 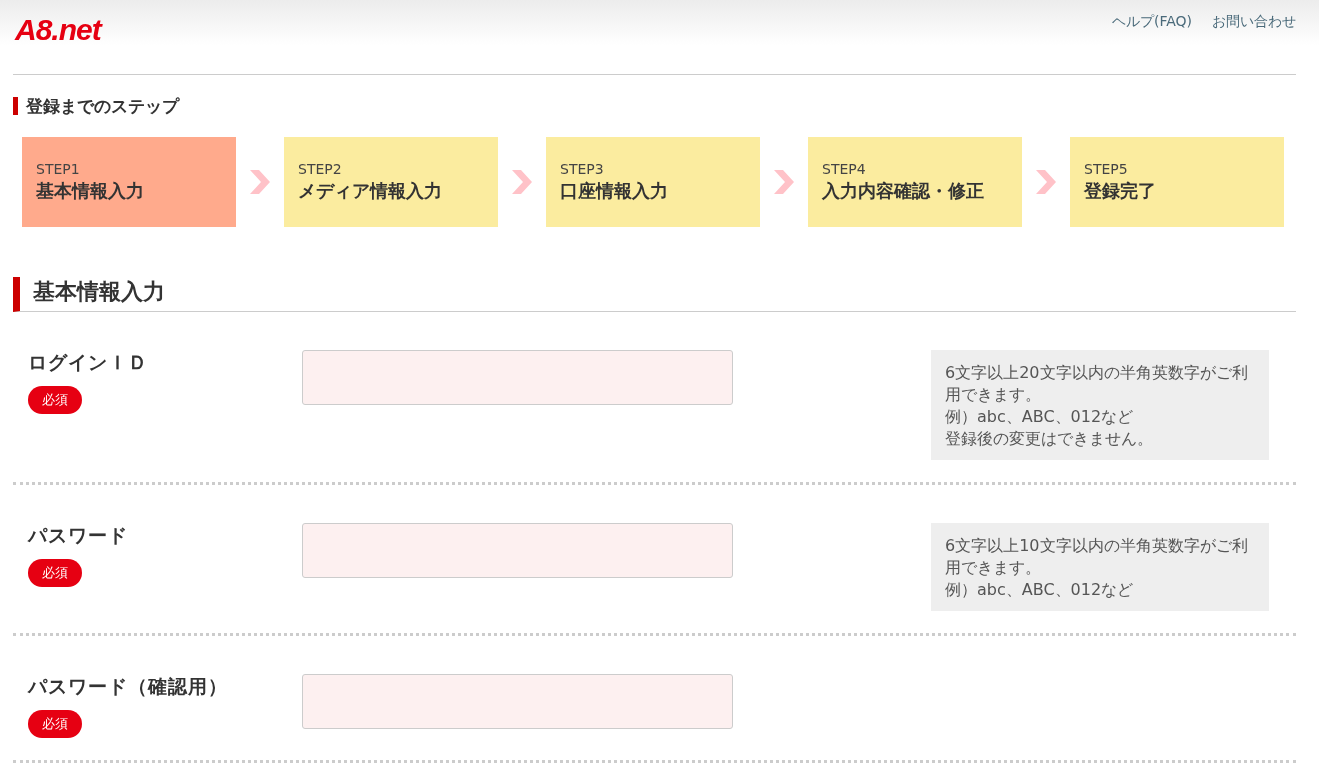 What do you see at coordinates (654, 294) in the screenshot?
I see `section-heading: 基本情報入力` at bounding box center [654, 294].